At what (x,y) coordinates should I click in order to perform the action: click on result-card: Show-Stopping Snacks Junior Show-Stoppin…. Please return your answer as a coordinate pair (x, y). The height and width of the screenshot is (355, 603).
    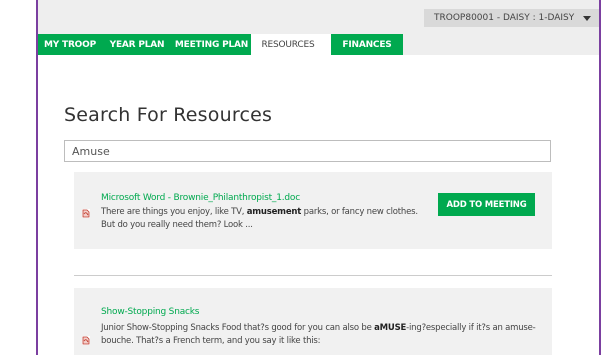
    Looking at the image, I should click on (313, 321).